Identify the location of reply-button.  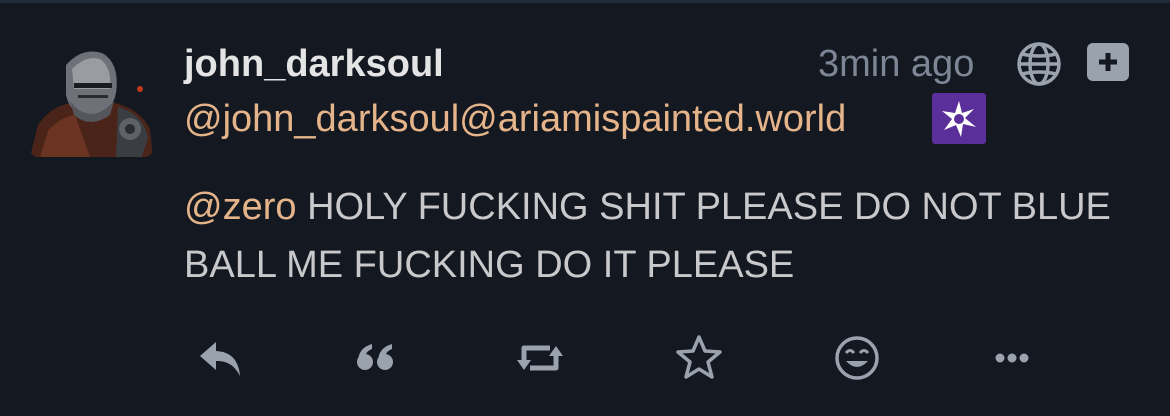
(220, 358).